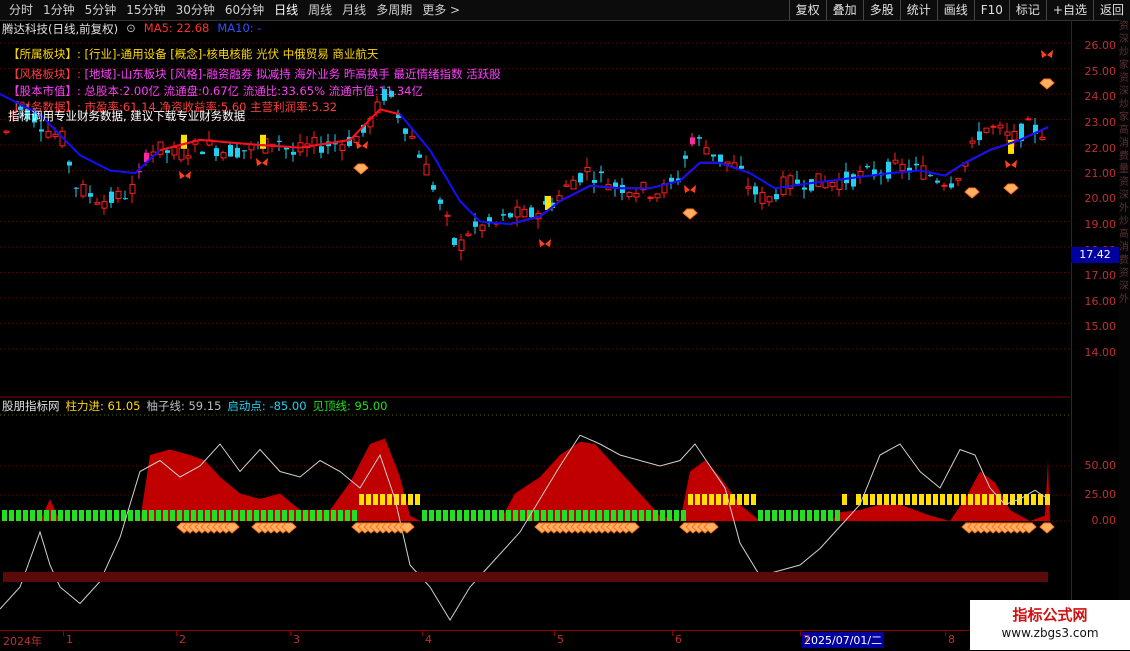 This screenshot has width=1130, height=651. Describe the element at coordinates (1100, 326) in the screenshot. I see `price-tick: 15.00` at that location.